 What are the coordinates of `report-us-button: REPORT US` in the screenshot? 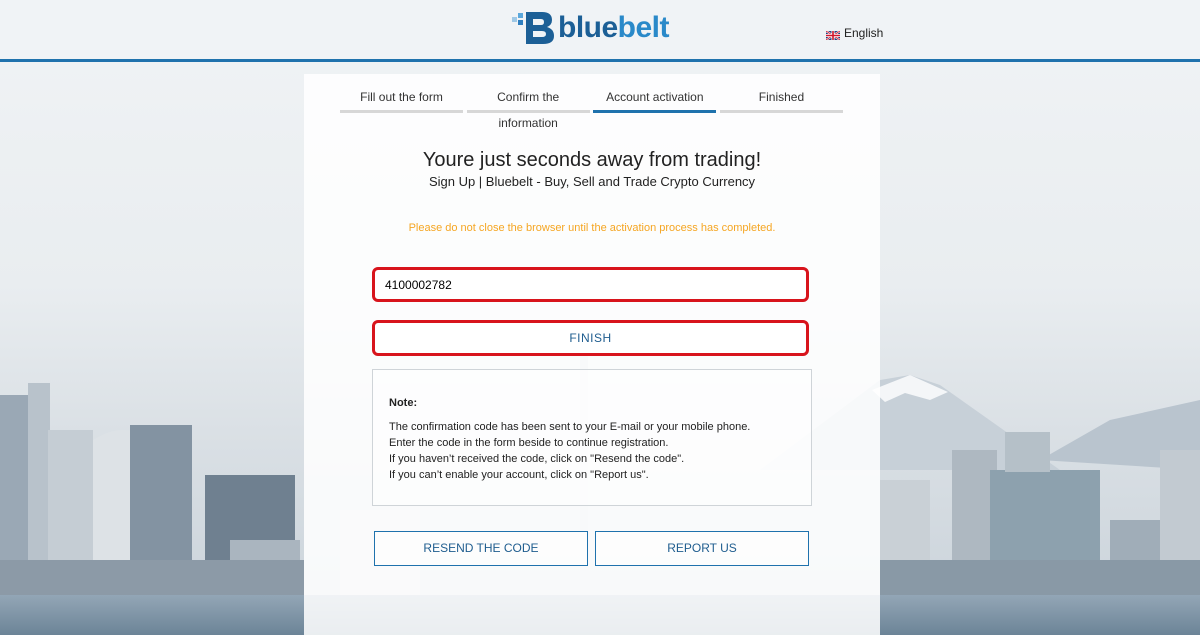 It's located at (702, 548).